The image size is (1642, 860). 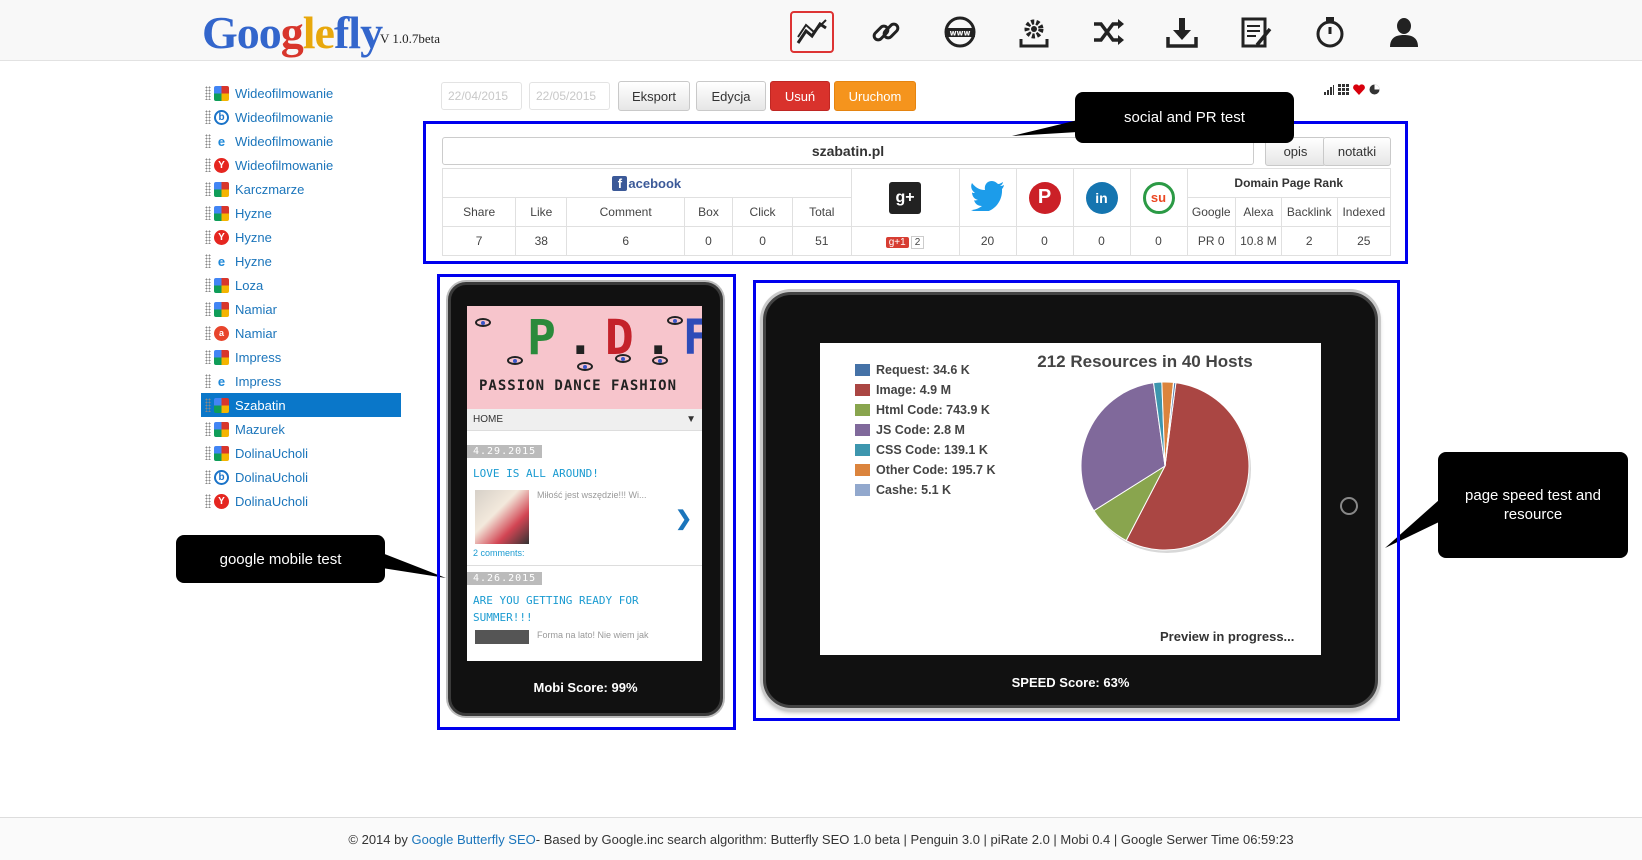 What do you see at coordinates (1329, 89) in the screenshot?
I see `signal-bars-icon` at bounding box center [1329, 89].